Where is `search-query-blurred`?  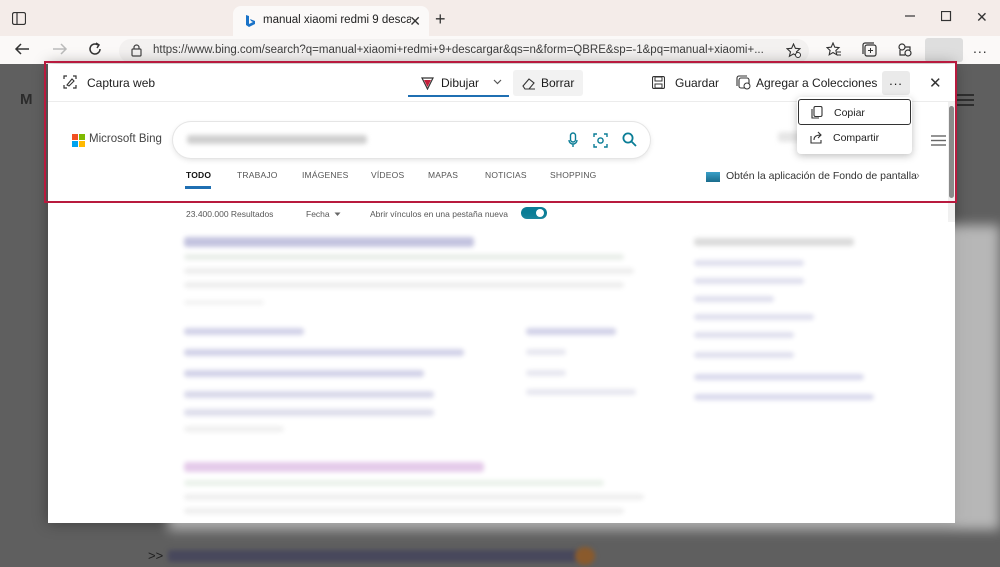 search-query-blurred is located at coordinates (277, 139).